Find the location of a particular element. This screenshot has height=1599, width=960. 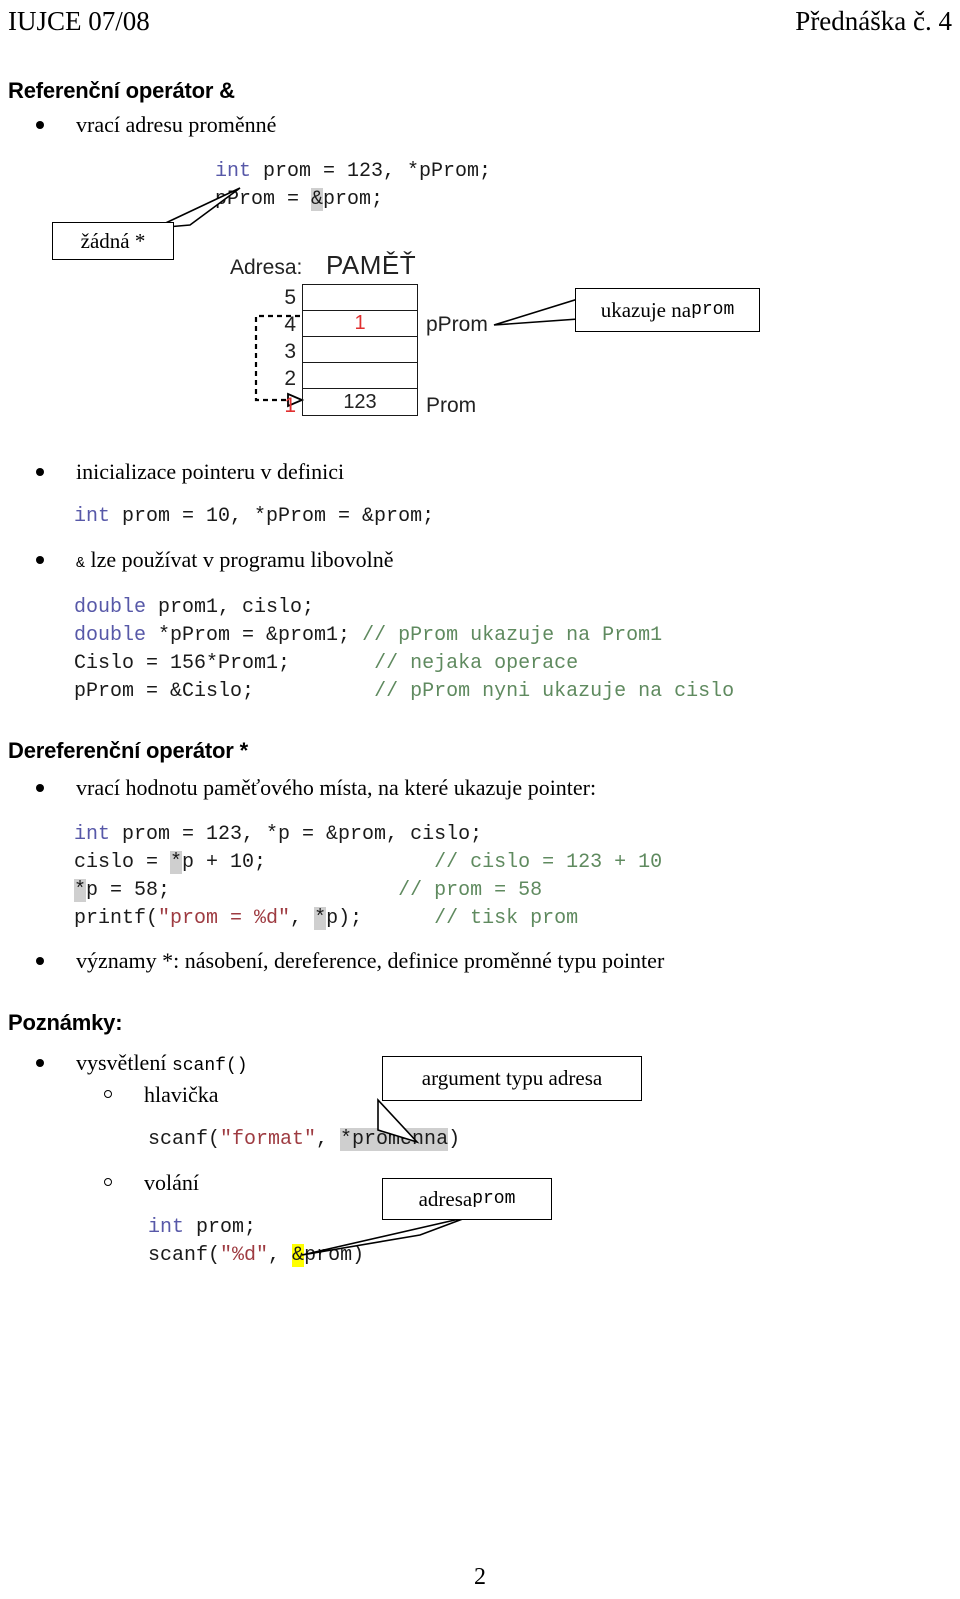

heading-reference-operator: Referenční operátor & is located at coordinates (121, 90).